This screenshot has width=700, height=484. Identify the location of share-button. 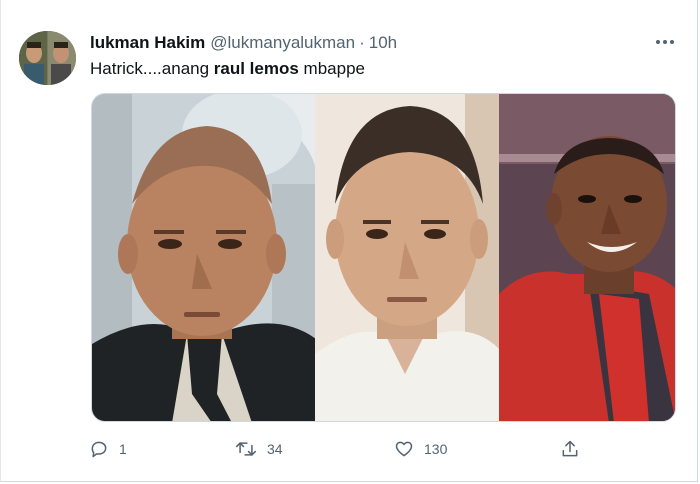
(570, 449).